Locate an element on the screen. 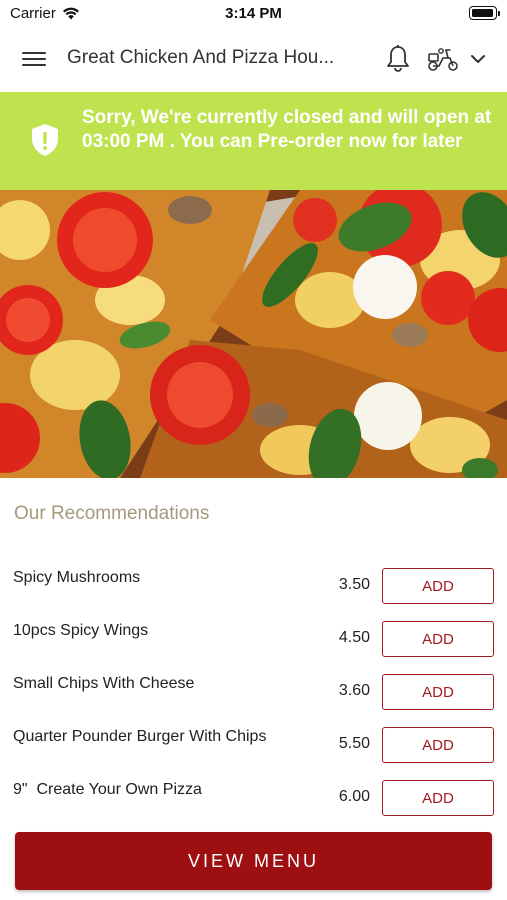  list-item: Small Chips With Cheese 3.60 ADD is located at coordinates (253, 689).